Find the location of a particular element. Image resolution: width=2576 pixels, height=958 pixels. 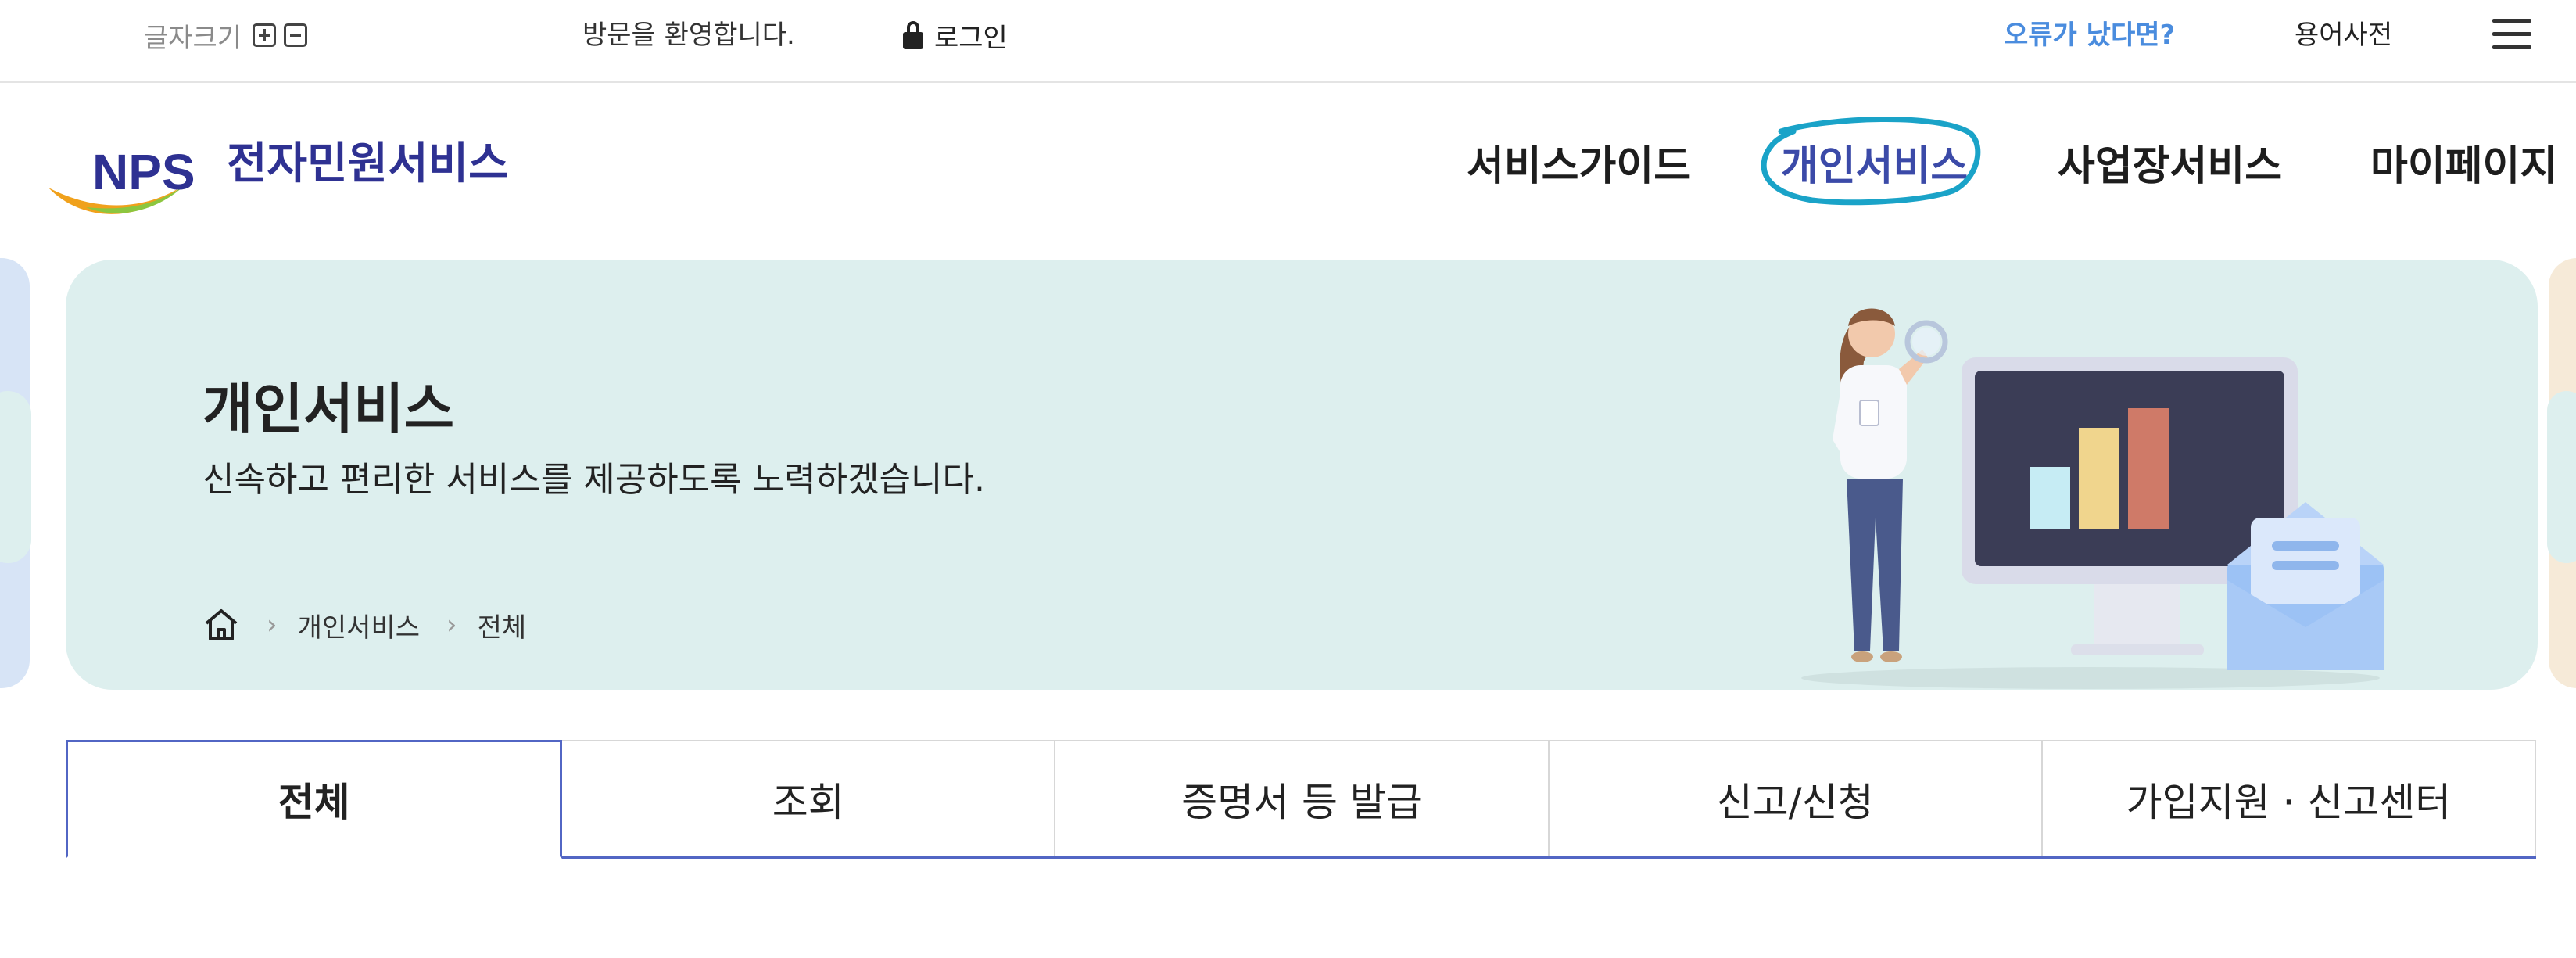

breadcrumb: › 개인서비스 › 전체 is located at coordinates (364, 625).